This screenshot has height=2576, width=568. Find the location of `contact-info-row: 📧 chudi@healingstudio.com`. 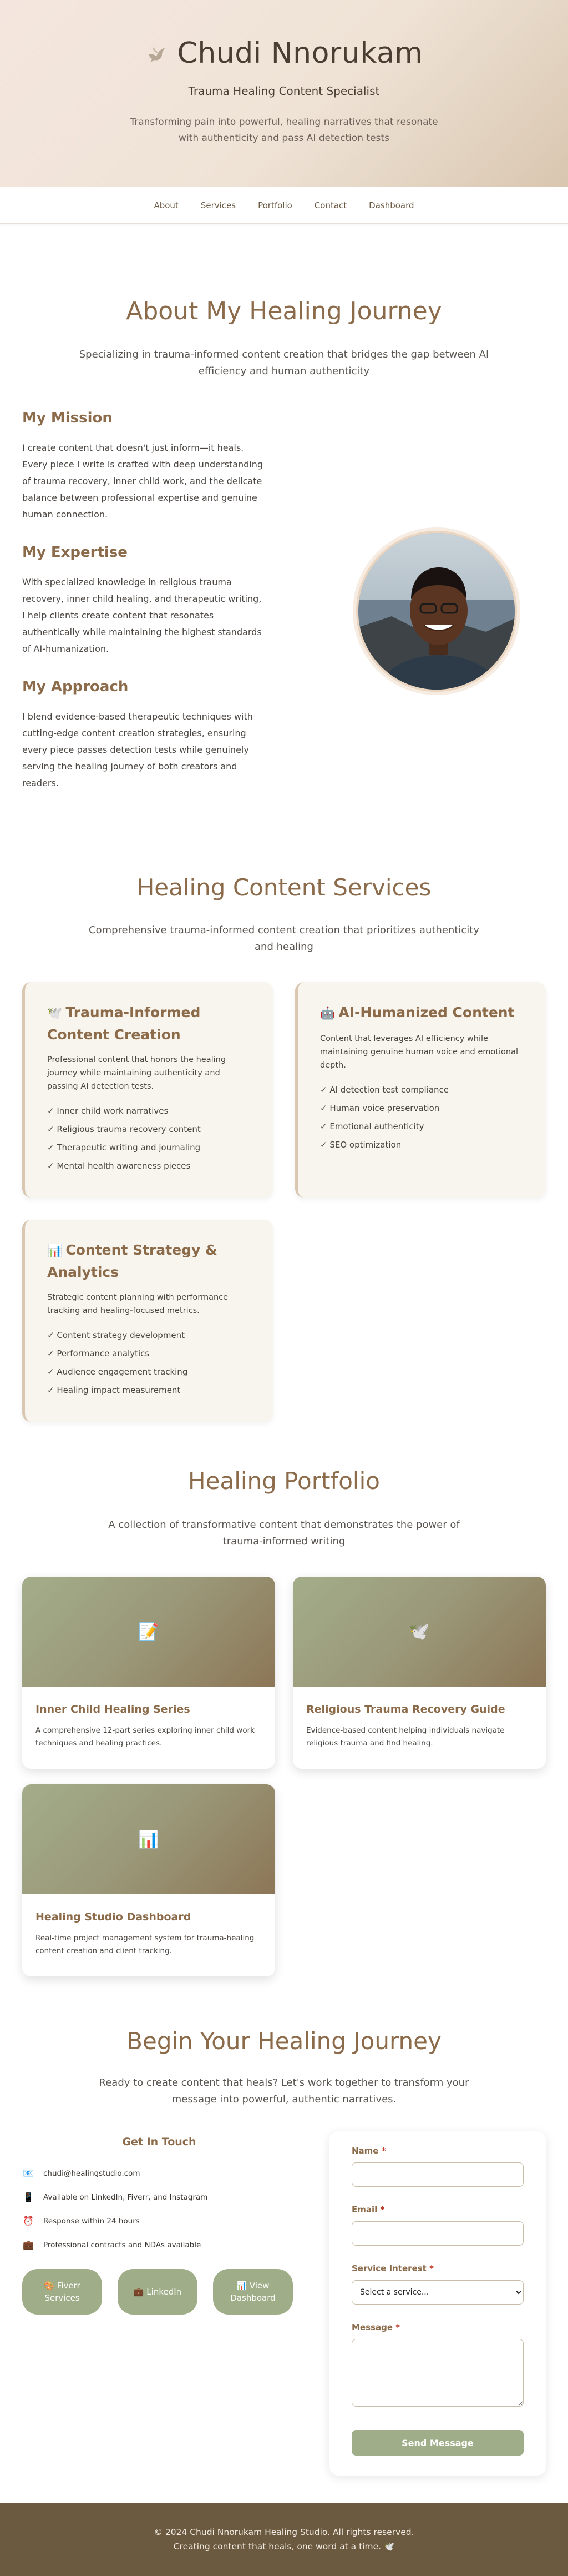

contact-info-row: 📧 chudi@healingstudio.com is located at coordinates (159, 2173).